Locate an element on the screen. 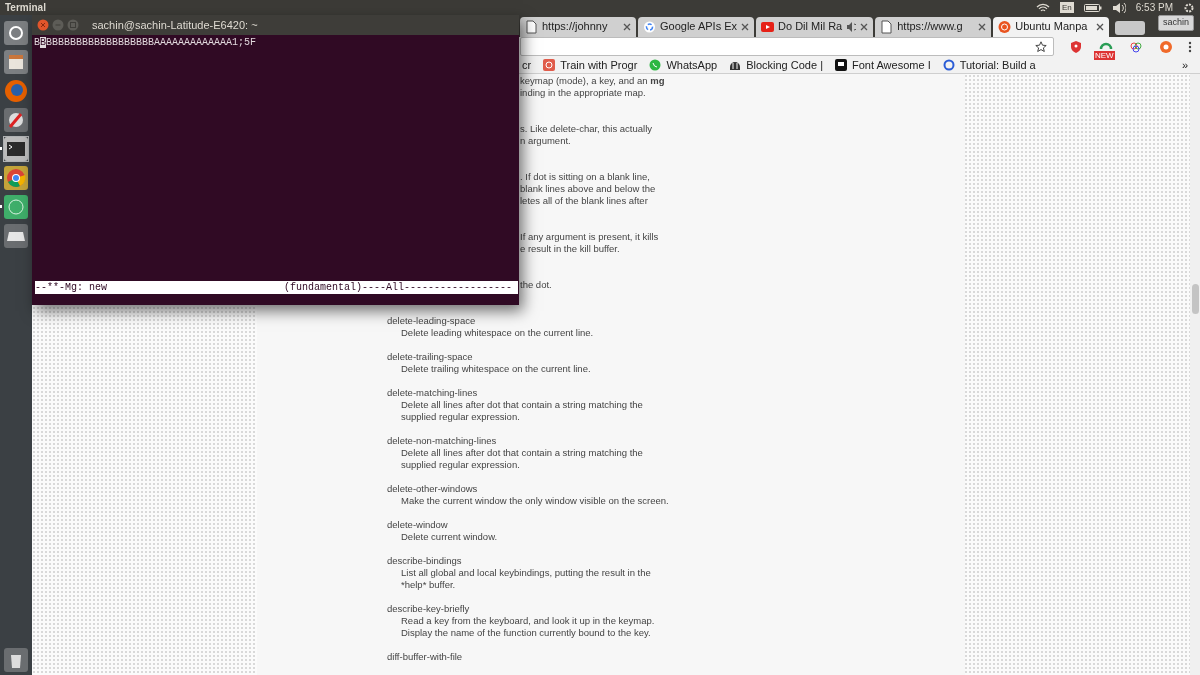  google-icon is located at coordinates (649, 26).